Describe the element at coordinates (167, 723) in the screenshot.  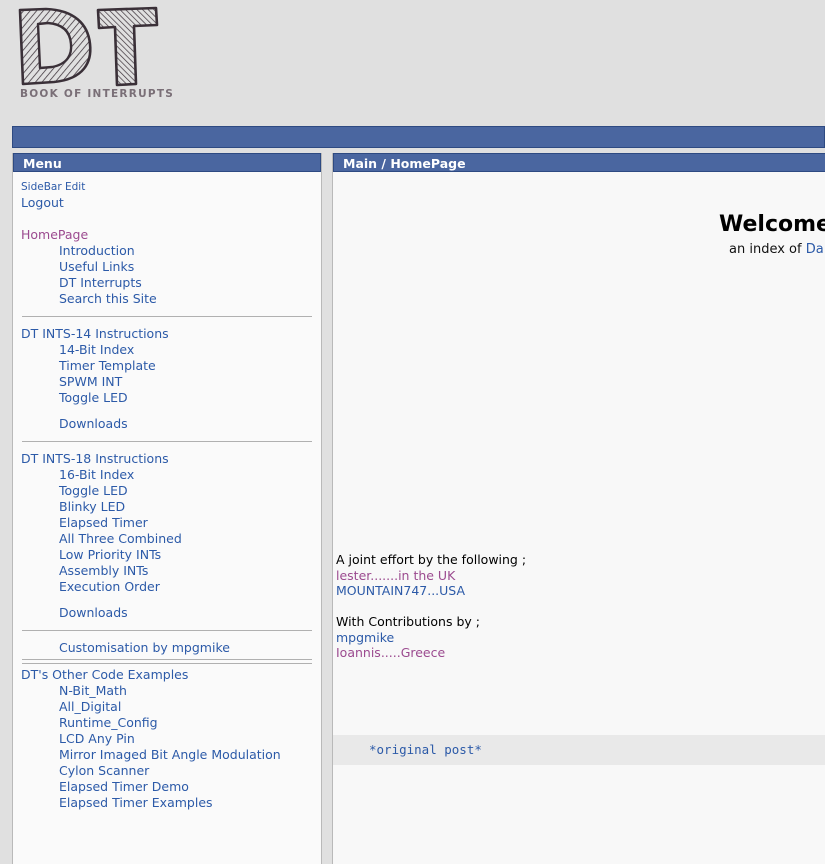
I see `sidebar-item-runtime-config: Runtime_Config` at that location.